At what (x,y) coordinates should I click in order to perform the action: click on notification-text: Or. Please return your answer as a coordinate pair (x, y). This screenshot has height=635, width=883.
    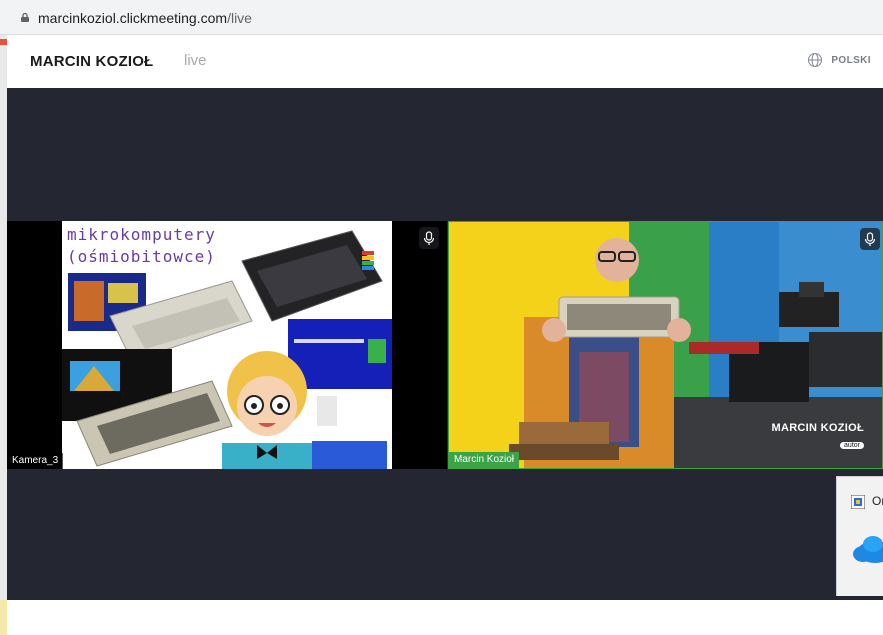
    Looking at the image, I should click on (877, 501).